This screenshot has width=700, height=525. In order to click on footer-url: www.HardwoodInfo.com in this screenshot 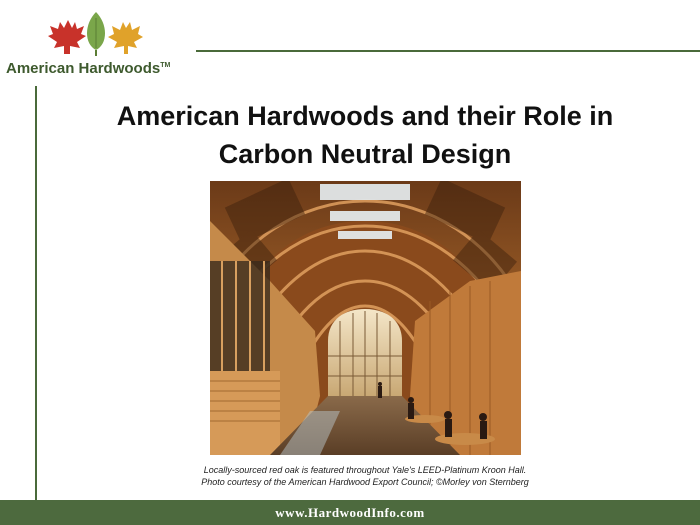, I will do `click(350, 513)`.